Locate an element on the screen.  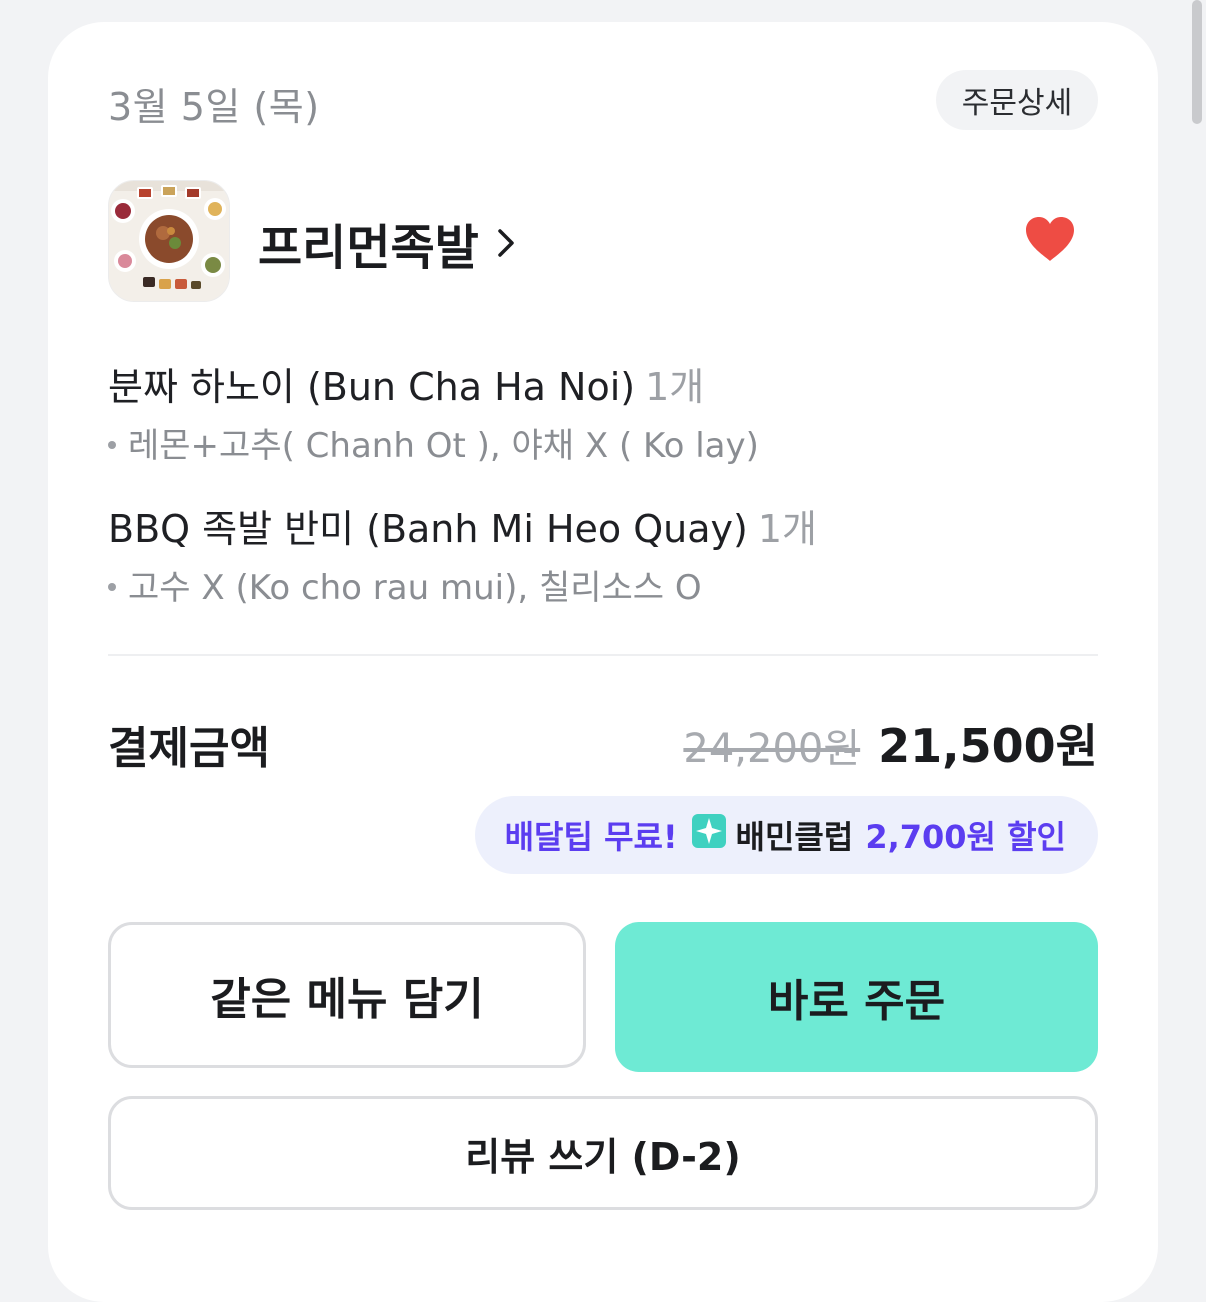
menu-item-options-text: 고수 X (Ko cho rau mui), 칠리소스 O is located at coordinates (415, 588).